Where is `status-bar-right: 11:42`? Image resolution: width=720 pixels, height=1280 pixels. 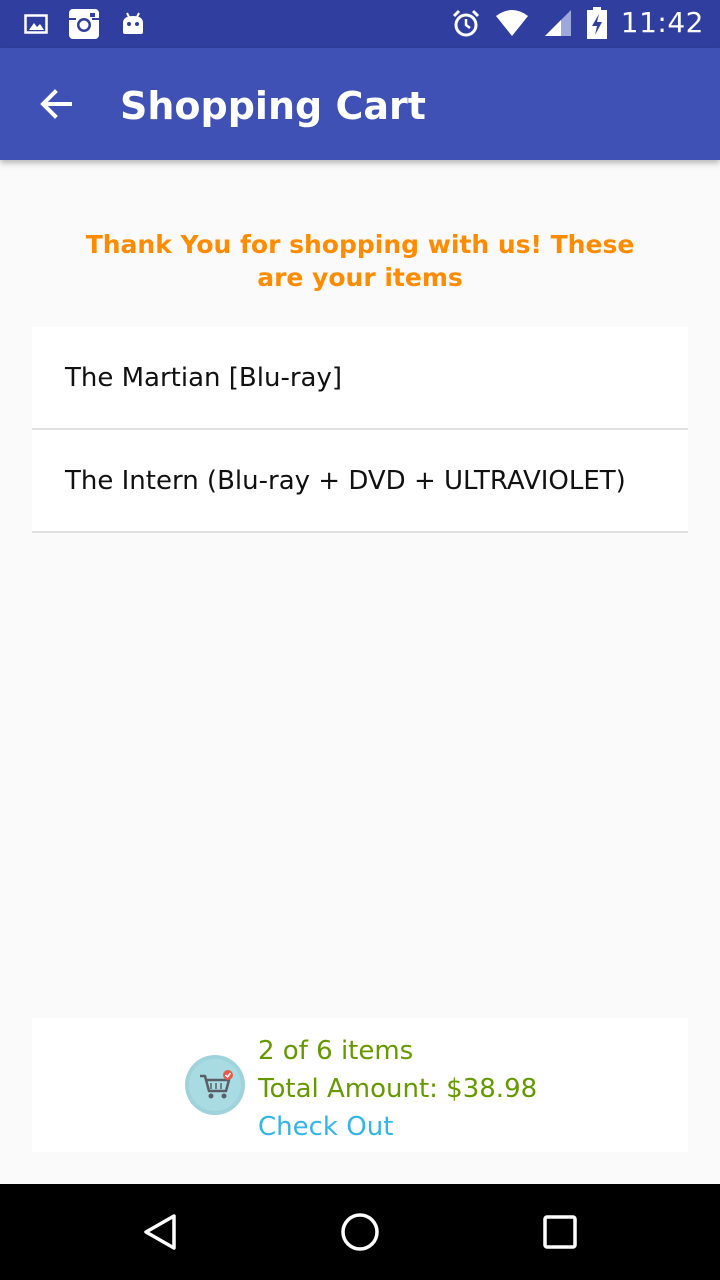
status-bar-right: 11:42 is located at coordinates (577, 22).